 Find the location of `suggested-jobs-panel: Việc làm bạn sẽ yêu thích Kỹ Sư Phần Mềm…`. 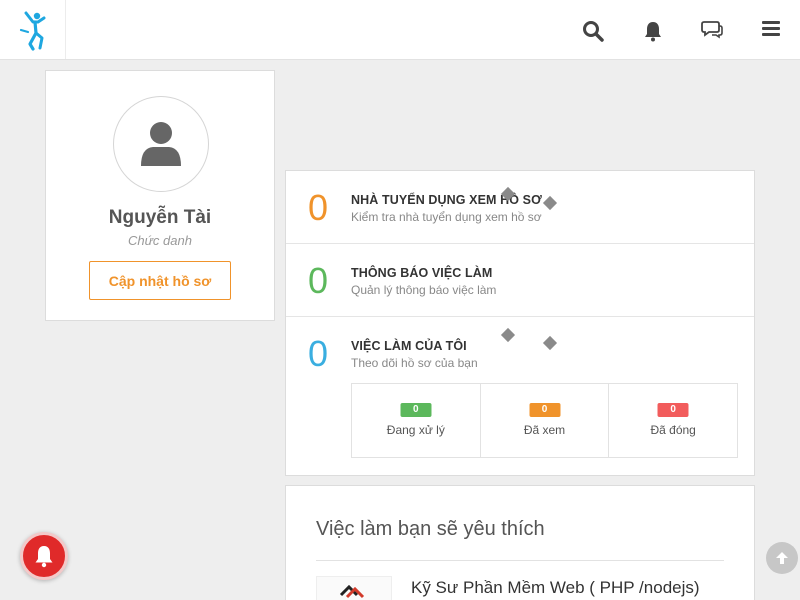

suggested-jobs-panel: Việc làm bạn sẽ yêu thích Kỹ Sư Phần Mềm… is located at coordinates (520, 542).